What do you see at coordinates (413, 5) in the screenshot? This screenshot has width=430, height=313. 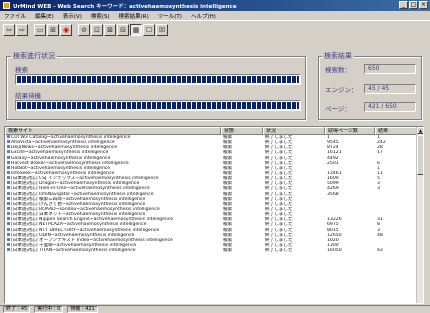 I see `maximize-button: □` at bounding box center [413, 5].